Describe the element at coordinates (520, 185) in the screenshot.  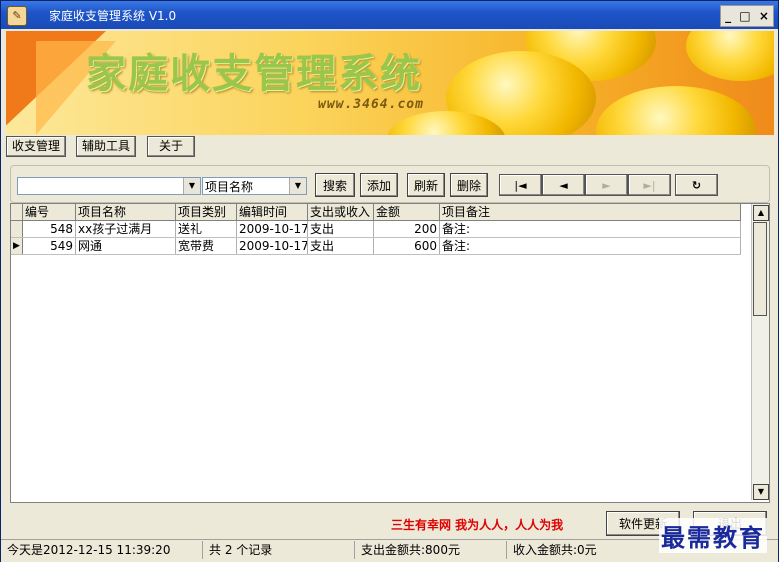
I see `first-record-button: |◄` at that location.